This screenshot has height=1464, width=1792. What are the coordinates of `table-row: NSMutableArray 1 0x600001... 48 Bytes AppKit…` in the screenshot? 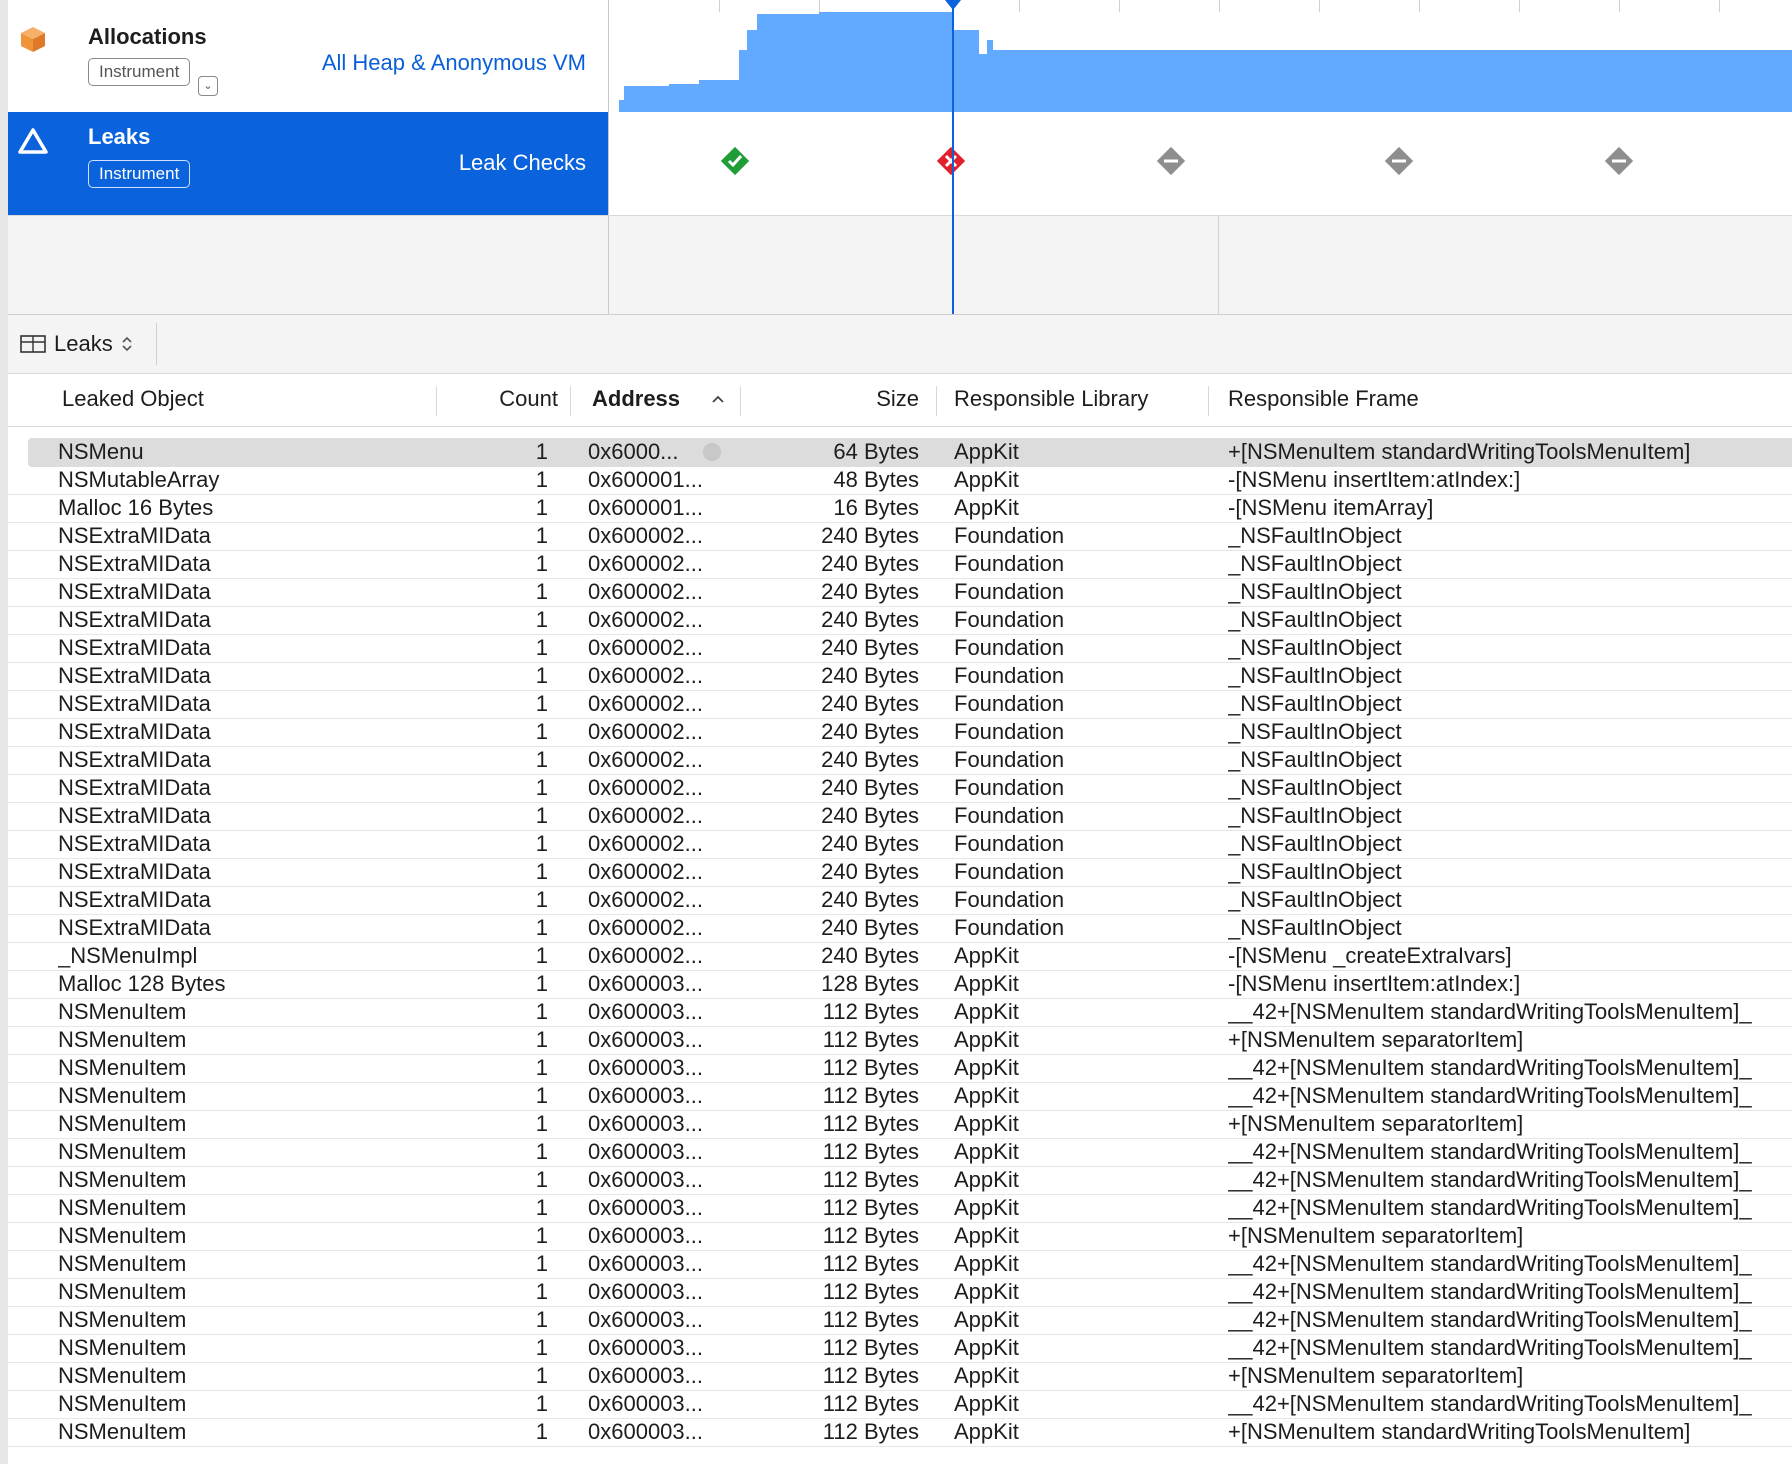 It's located at (900, 480).